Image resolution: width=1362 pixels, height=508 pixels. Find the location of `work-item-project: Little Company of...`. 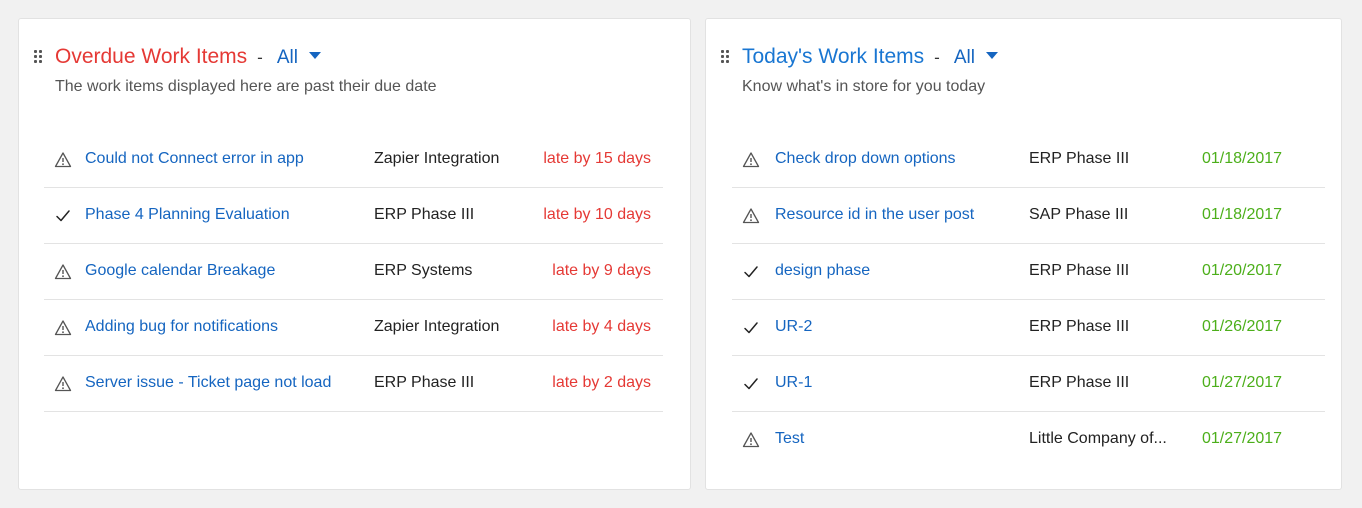

work-item-project: Little Company of... is located at coordinates (1098, 438).